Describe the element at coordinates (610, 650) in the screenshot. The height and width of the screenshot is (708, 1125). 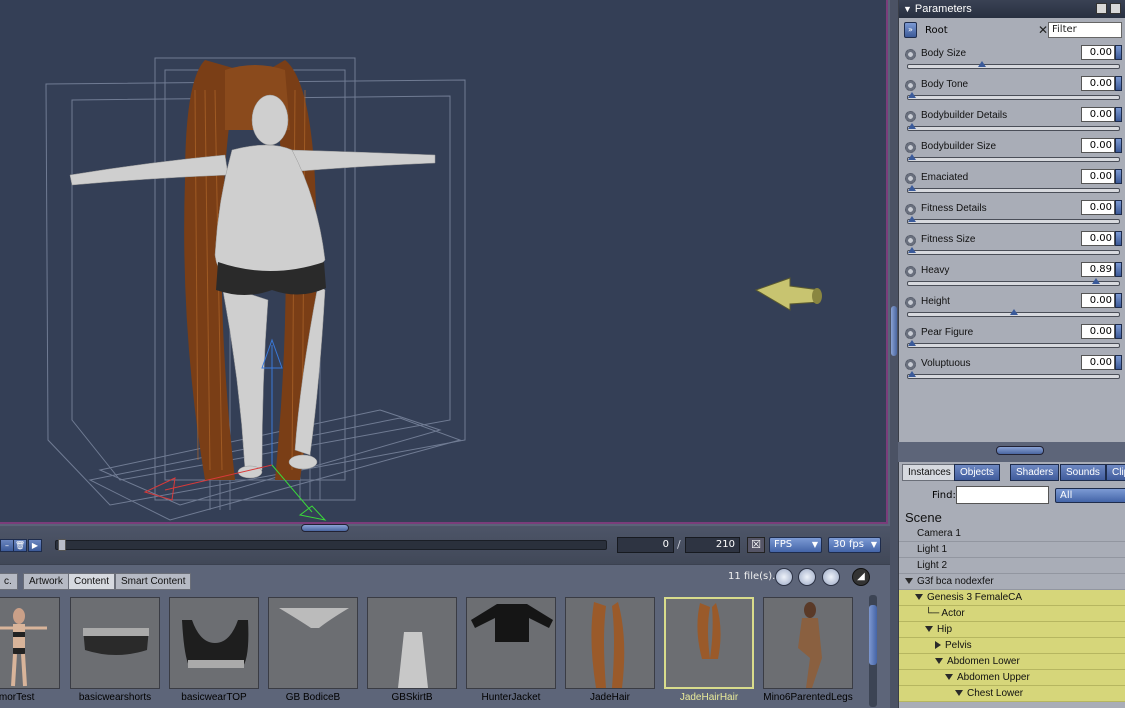
I see `library-item: JadeHair` at that location.